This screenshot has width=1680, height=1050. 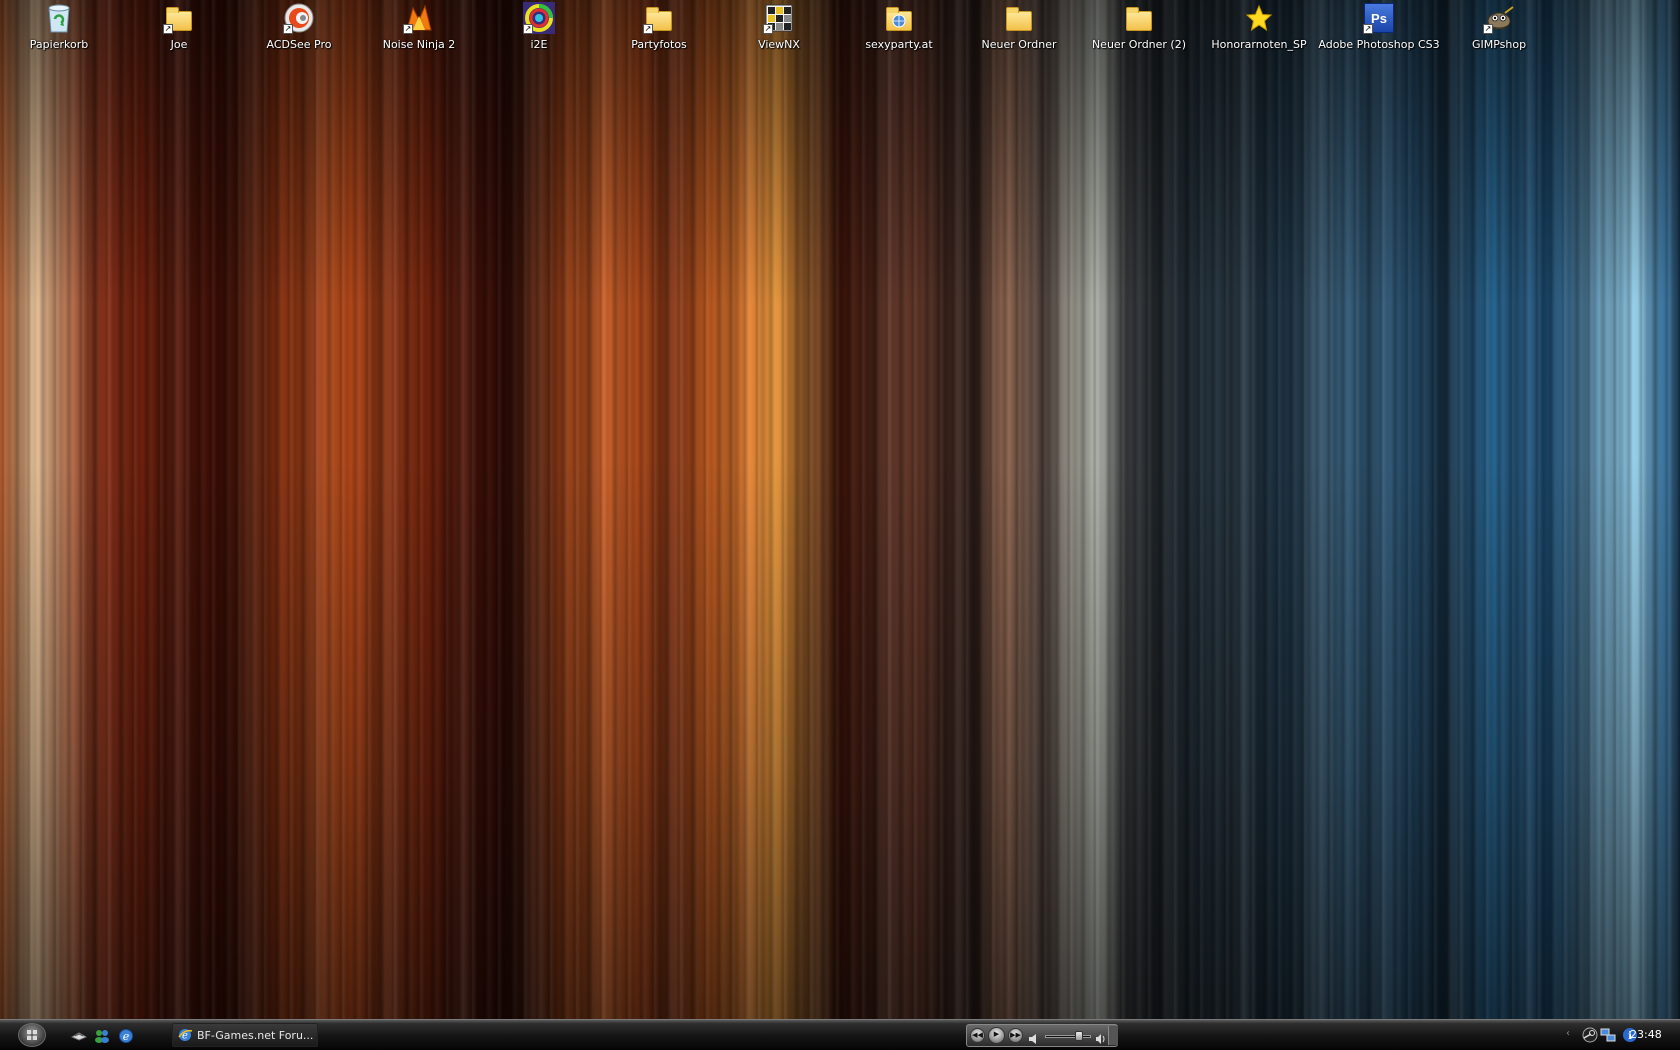 I want to click on system-tray: ‹ i, so click(x=1621, y=1035).